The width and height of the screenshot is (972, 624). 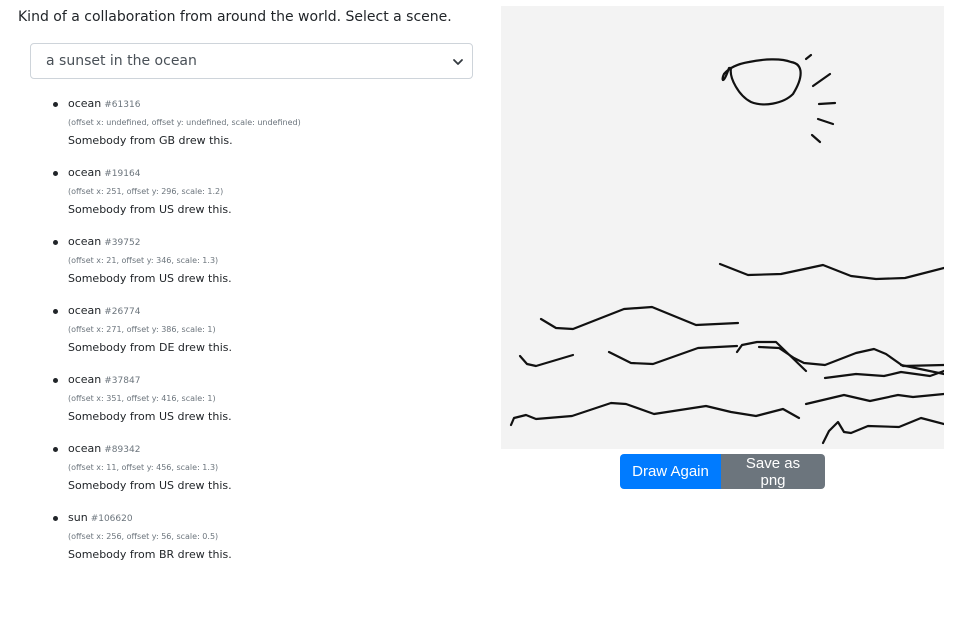 I want to click on save-png-button: Save as png, so click(x=773, y=471).